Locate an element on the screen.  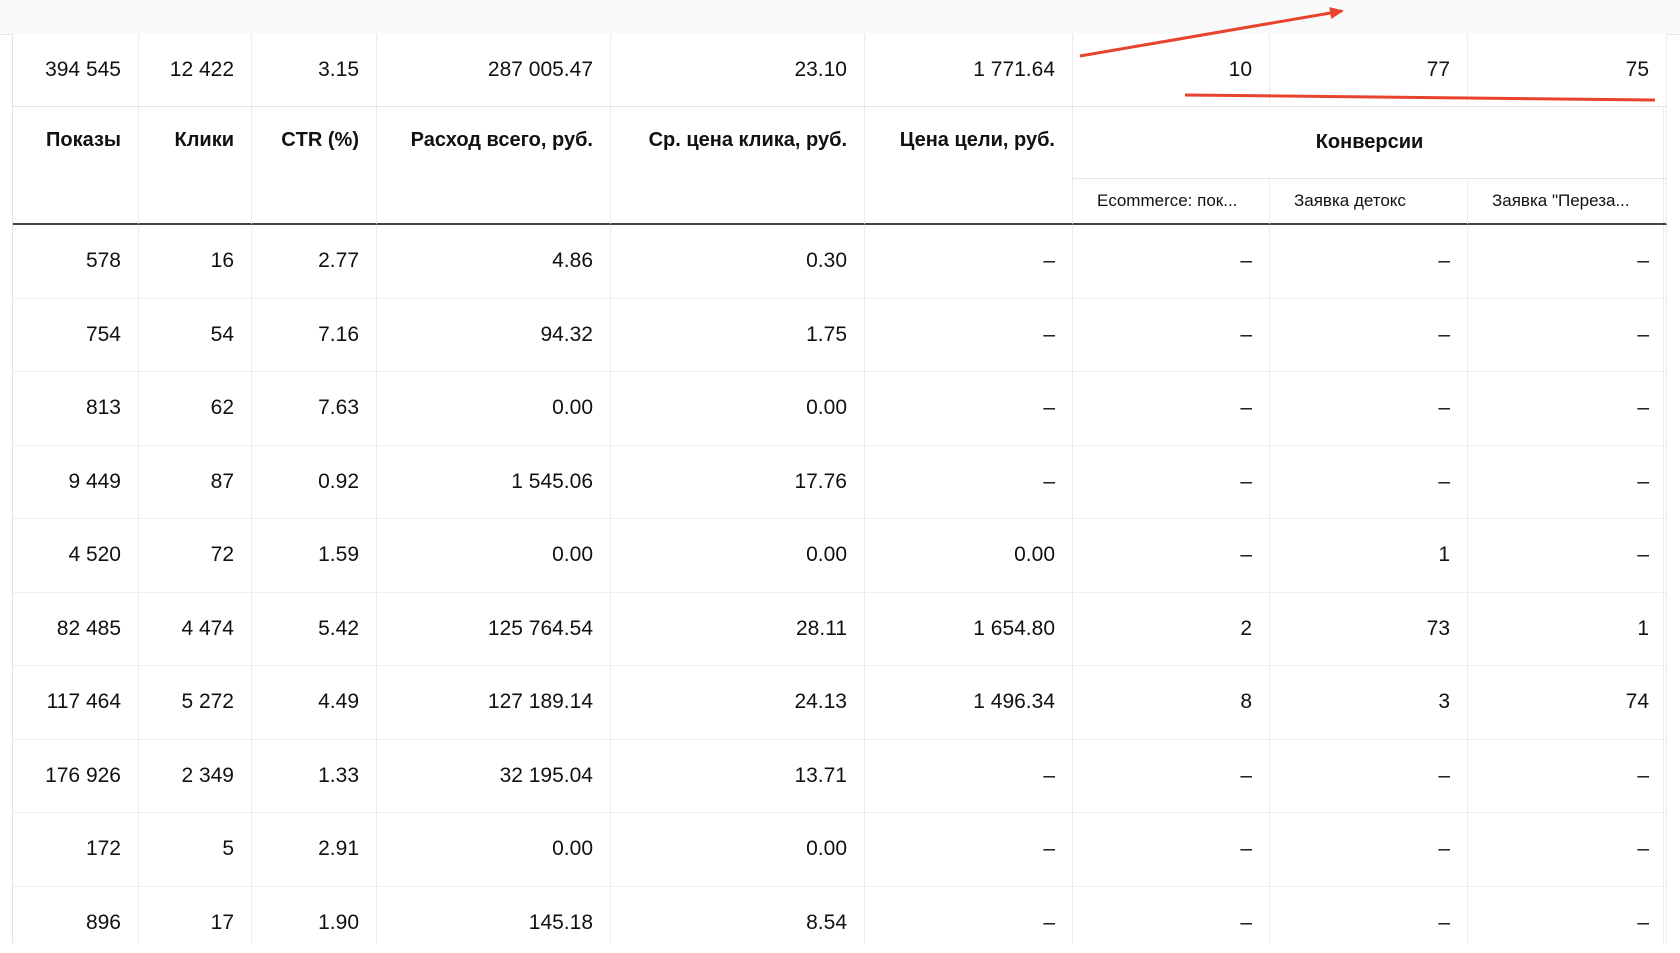
total-avg-cpc: 23.10 is located at coordinates (738, 70).